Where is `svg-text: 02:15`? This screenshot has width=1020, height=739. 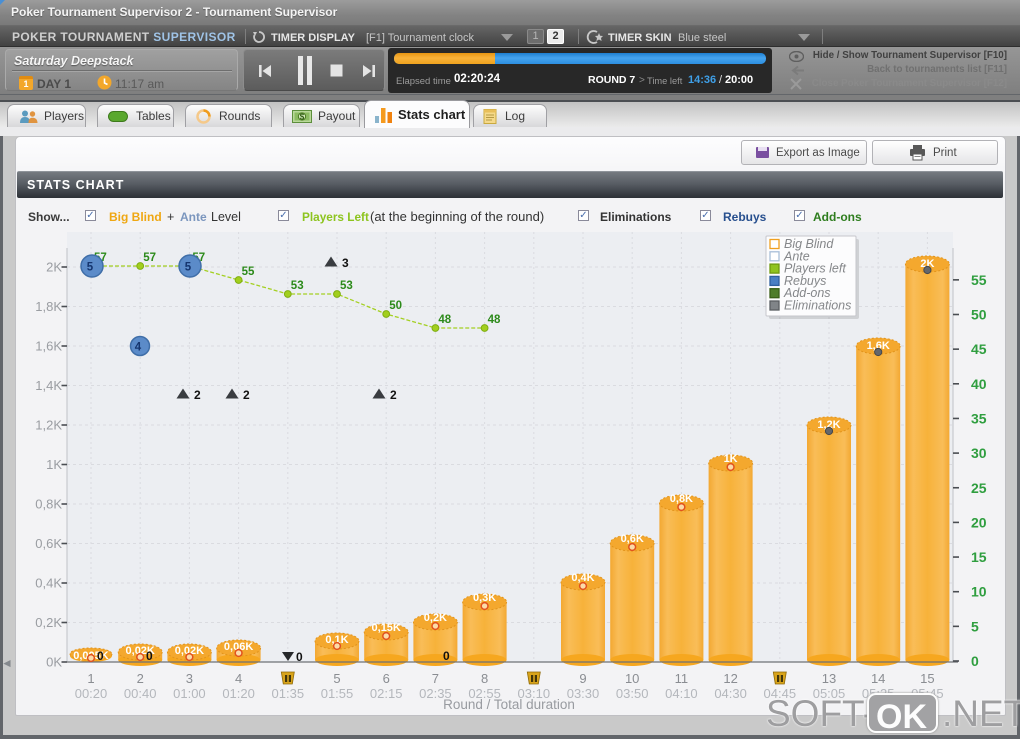
svg-text: 02:15 is located at coordinates (386, 693).